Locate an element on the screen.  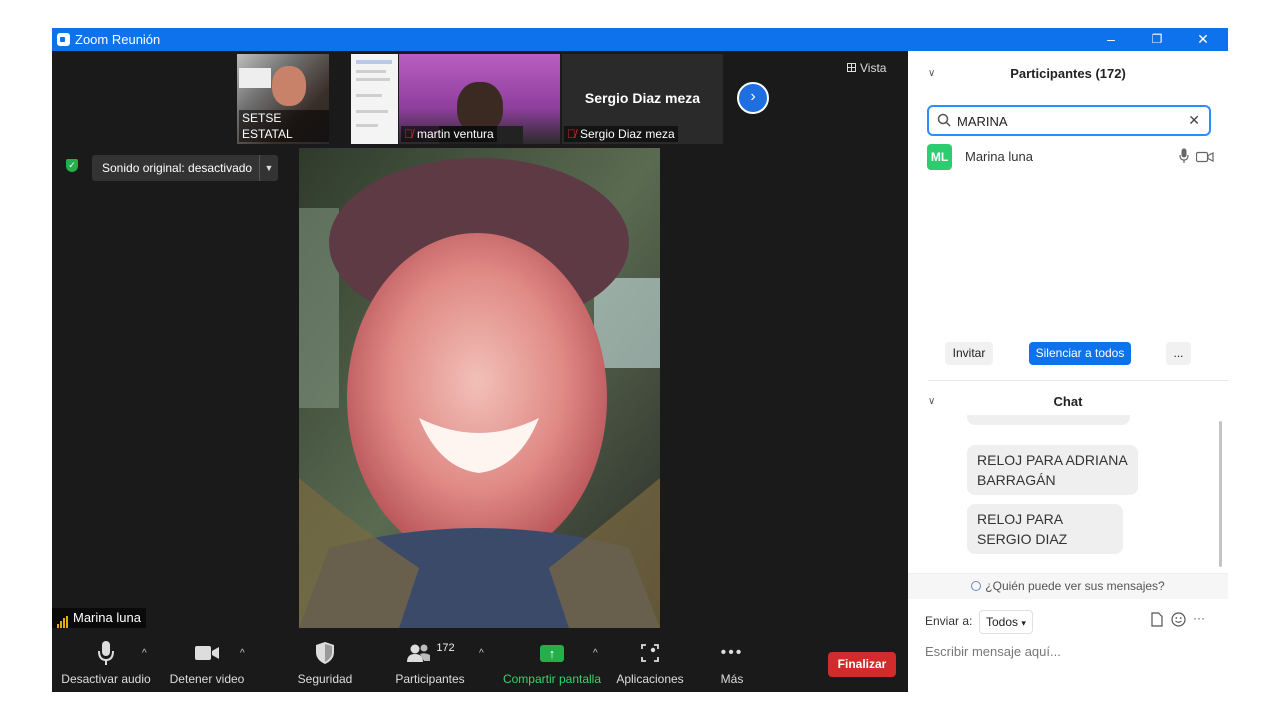
thumbnail-name: 🎙̸ martin ventura is located at coordinates (449, 134).